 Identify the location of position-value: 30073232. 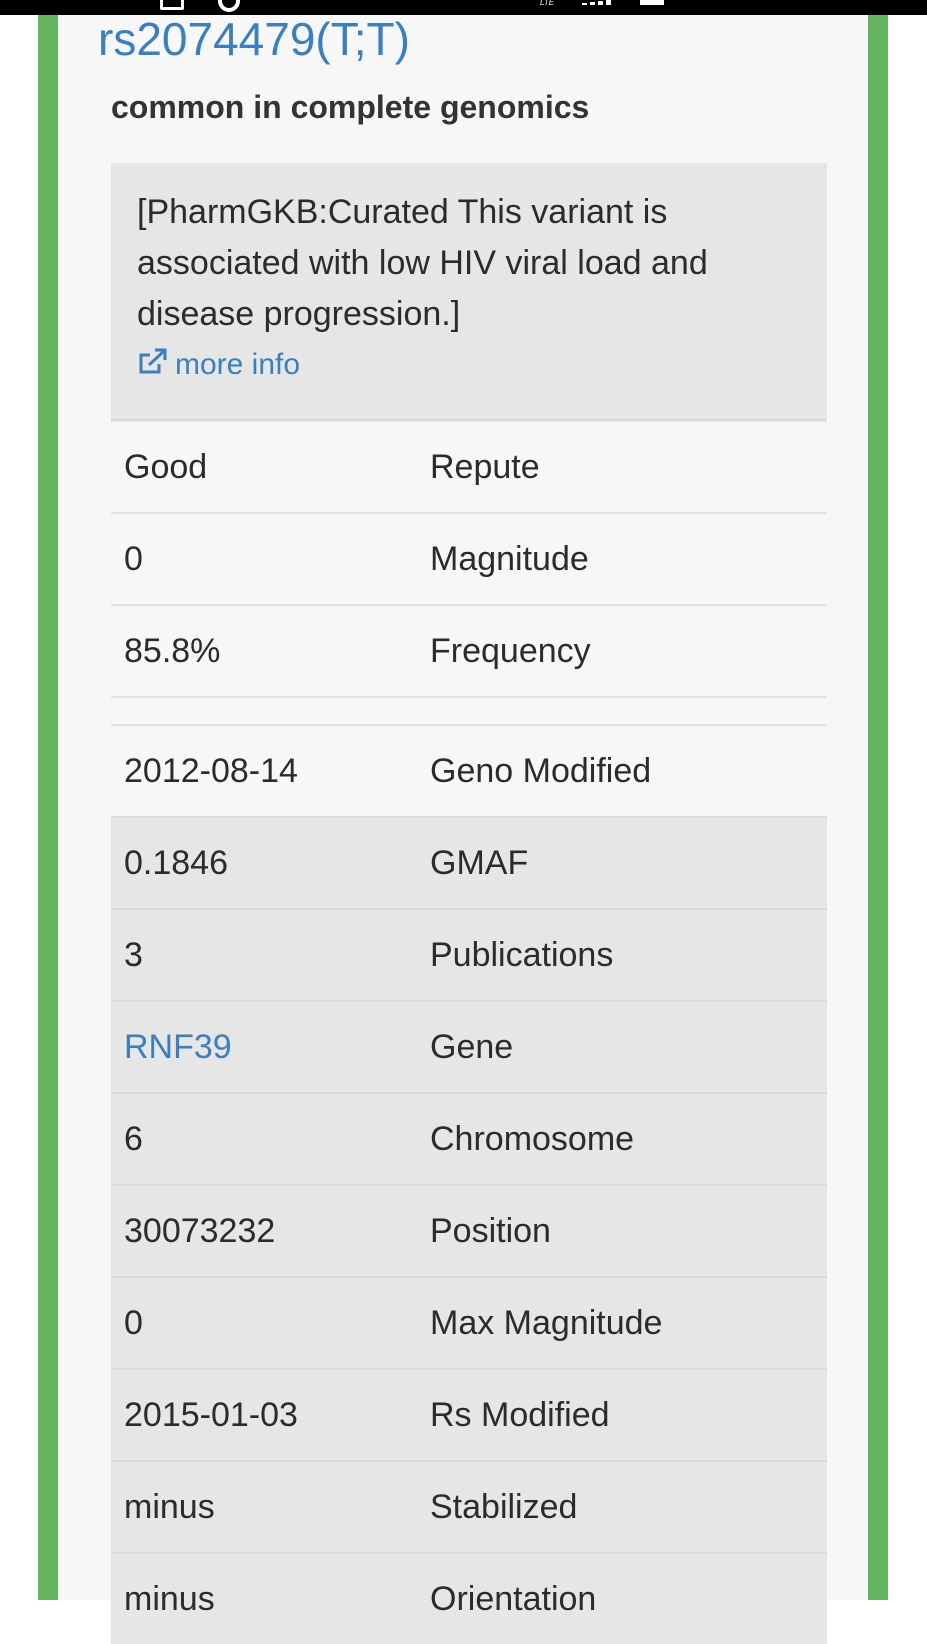
(264, 1230).